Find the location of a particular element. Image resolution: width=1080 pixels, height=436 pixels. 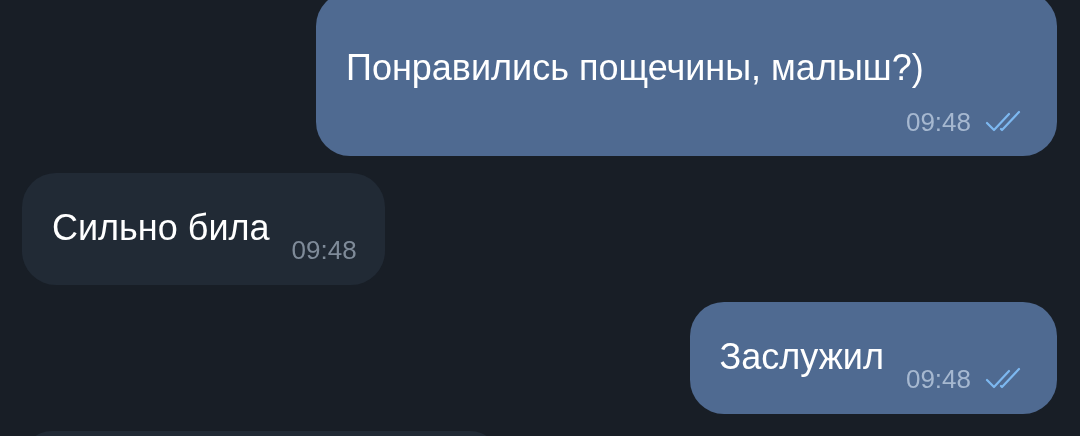

message-text: Заслужил is located at coordinates (801, 357).